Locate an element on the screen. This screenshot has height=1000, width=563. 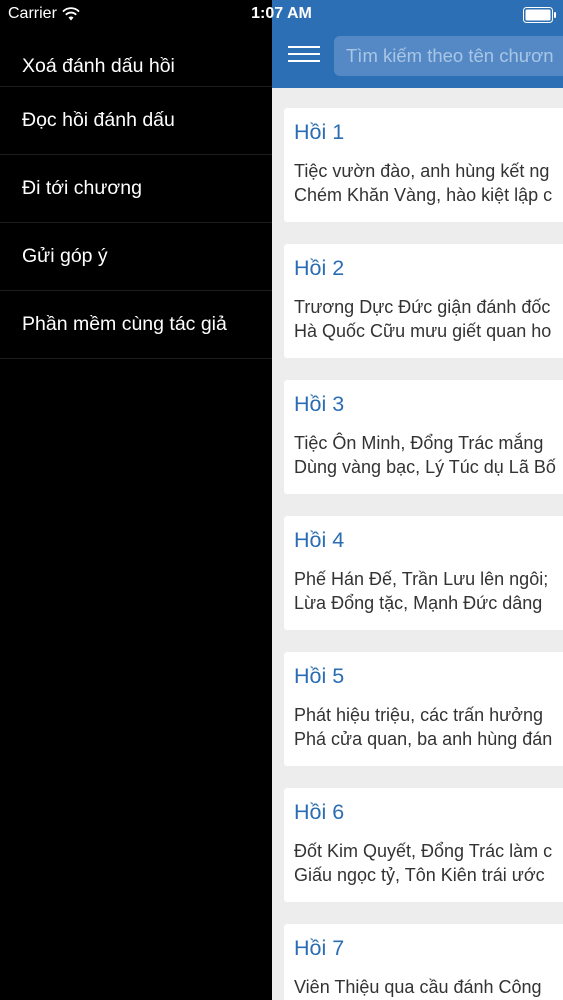
drawer-item-other-apps: Phần mềm cùng tác giả is located at coordinates (136, 325).